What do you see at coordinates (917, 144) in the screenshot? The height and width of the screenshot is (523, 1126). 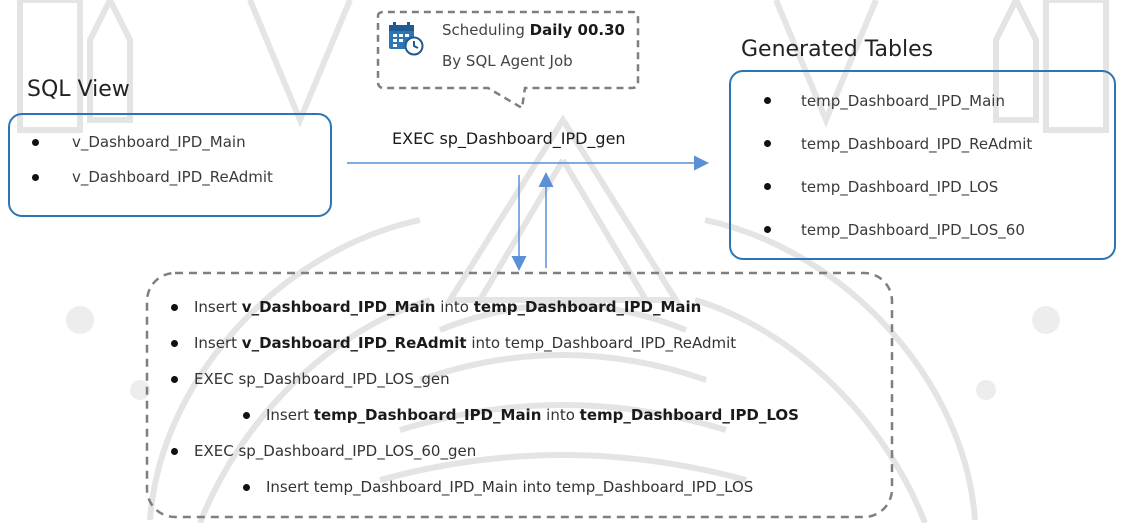 I see `generated-item: temp_Dashboard_IPD_ReAdmit` at bounding box center [917, 144].